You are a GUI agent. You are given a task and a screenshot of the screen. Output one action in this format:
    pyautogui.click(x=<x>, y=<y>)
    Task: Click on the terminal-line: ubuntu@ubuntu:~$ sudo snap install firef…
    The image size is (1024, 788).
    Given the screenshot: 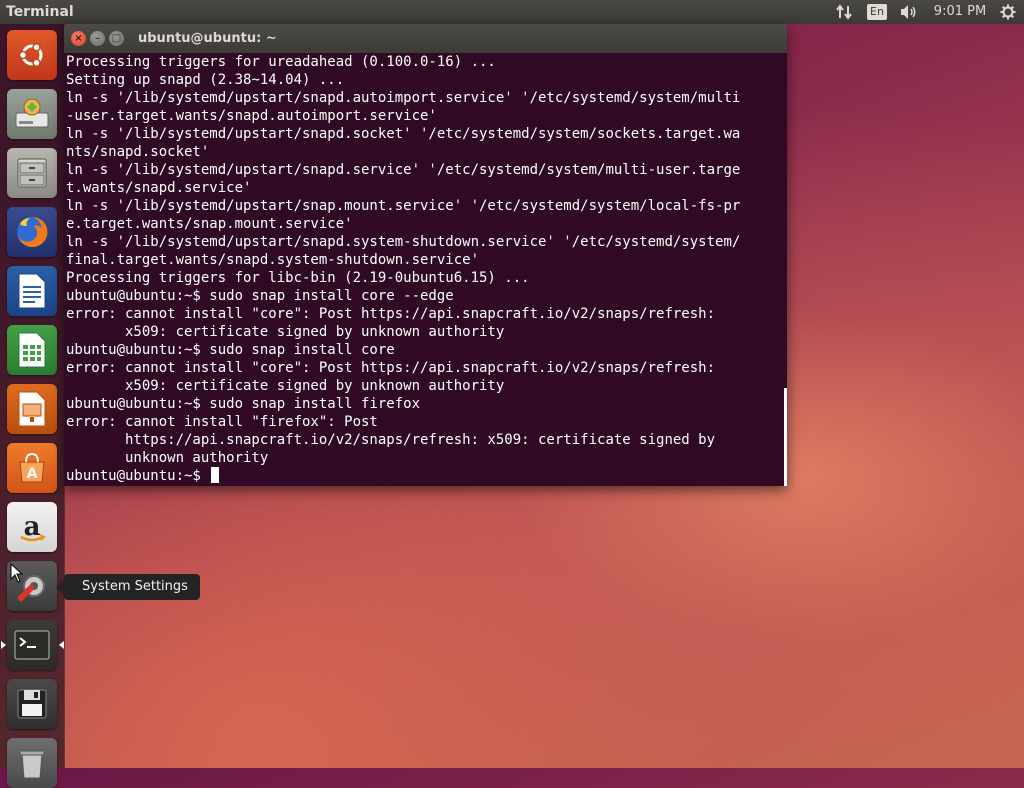 What is the action you would take?
    pyautogui.click(x=243, y=404)
    